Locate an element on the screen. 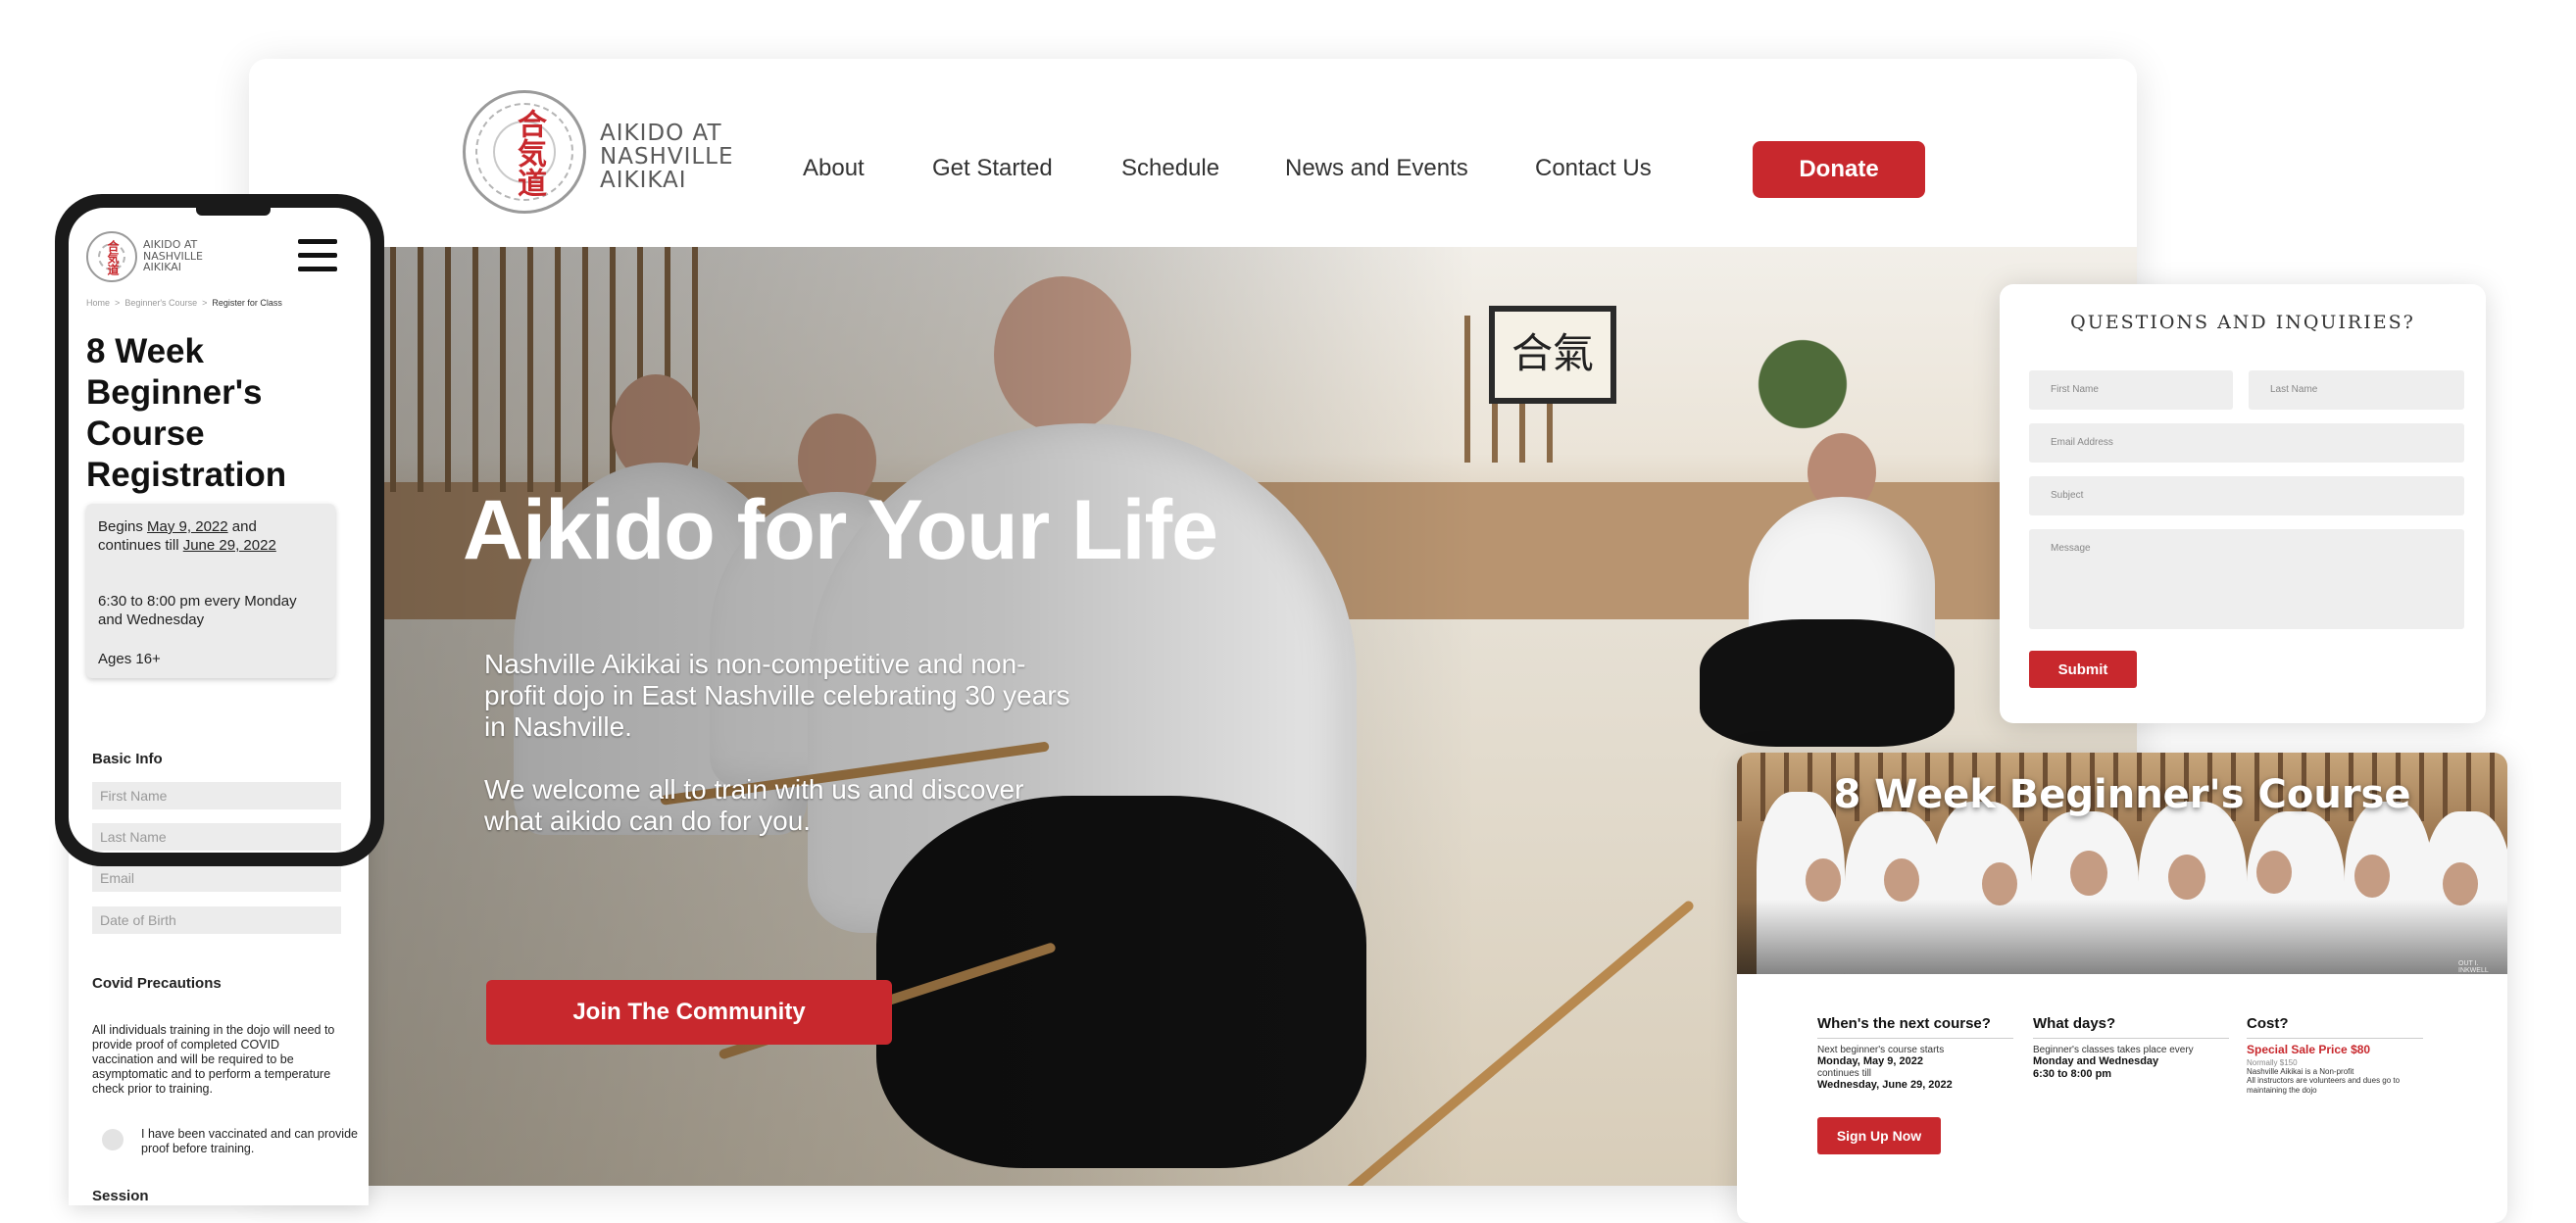 The width and height of the screenshot is (2576, 1223). course-days-heading: What days? is located at coordinates (2131, 1027).